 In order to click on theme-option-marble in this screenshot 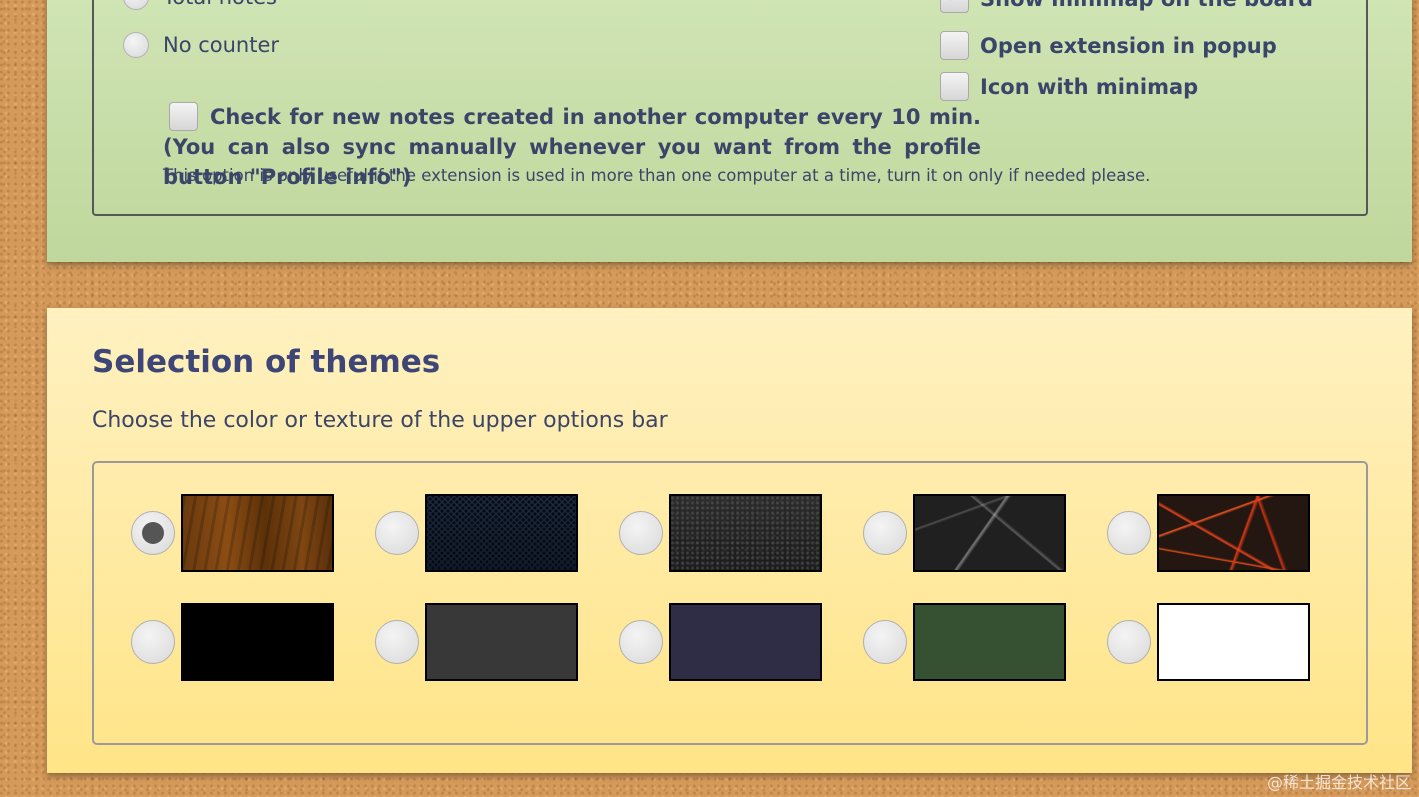, I will do `click(985, 533)`.